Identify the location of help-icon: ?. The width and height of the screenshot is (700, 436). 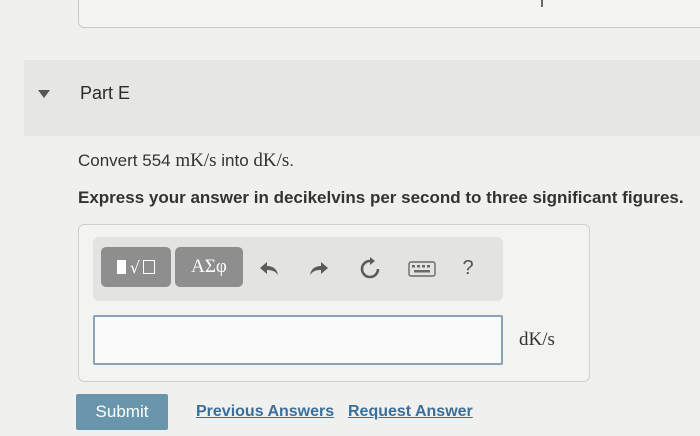
(468, 268).